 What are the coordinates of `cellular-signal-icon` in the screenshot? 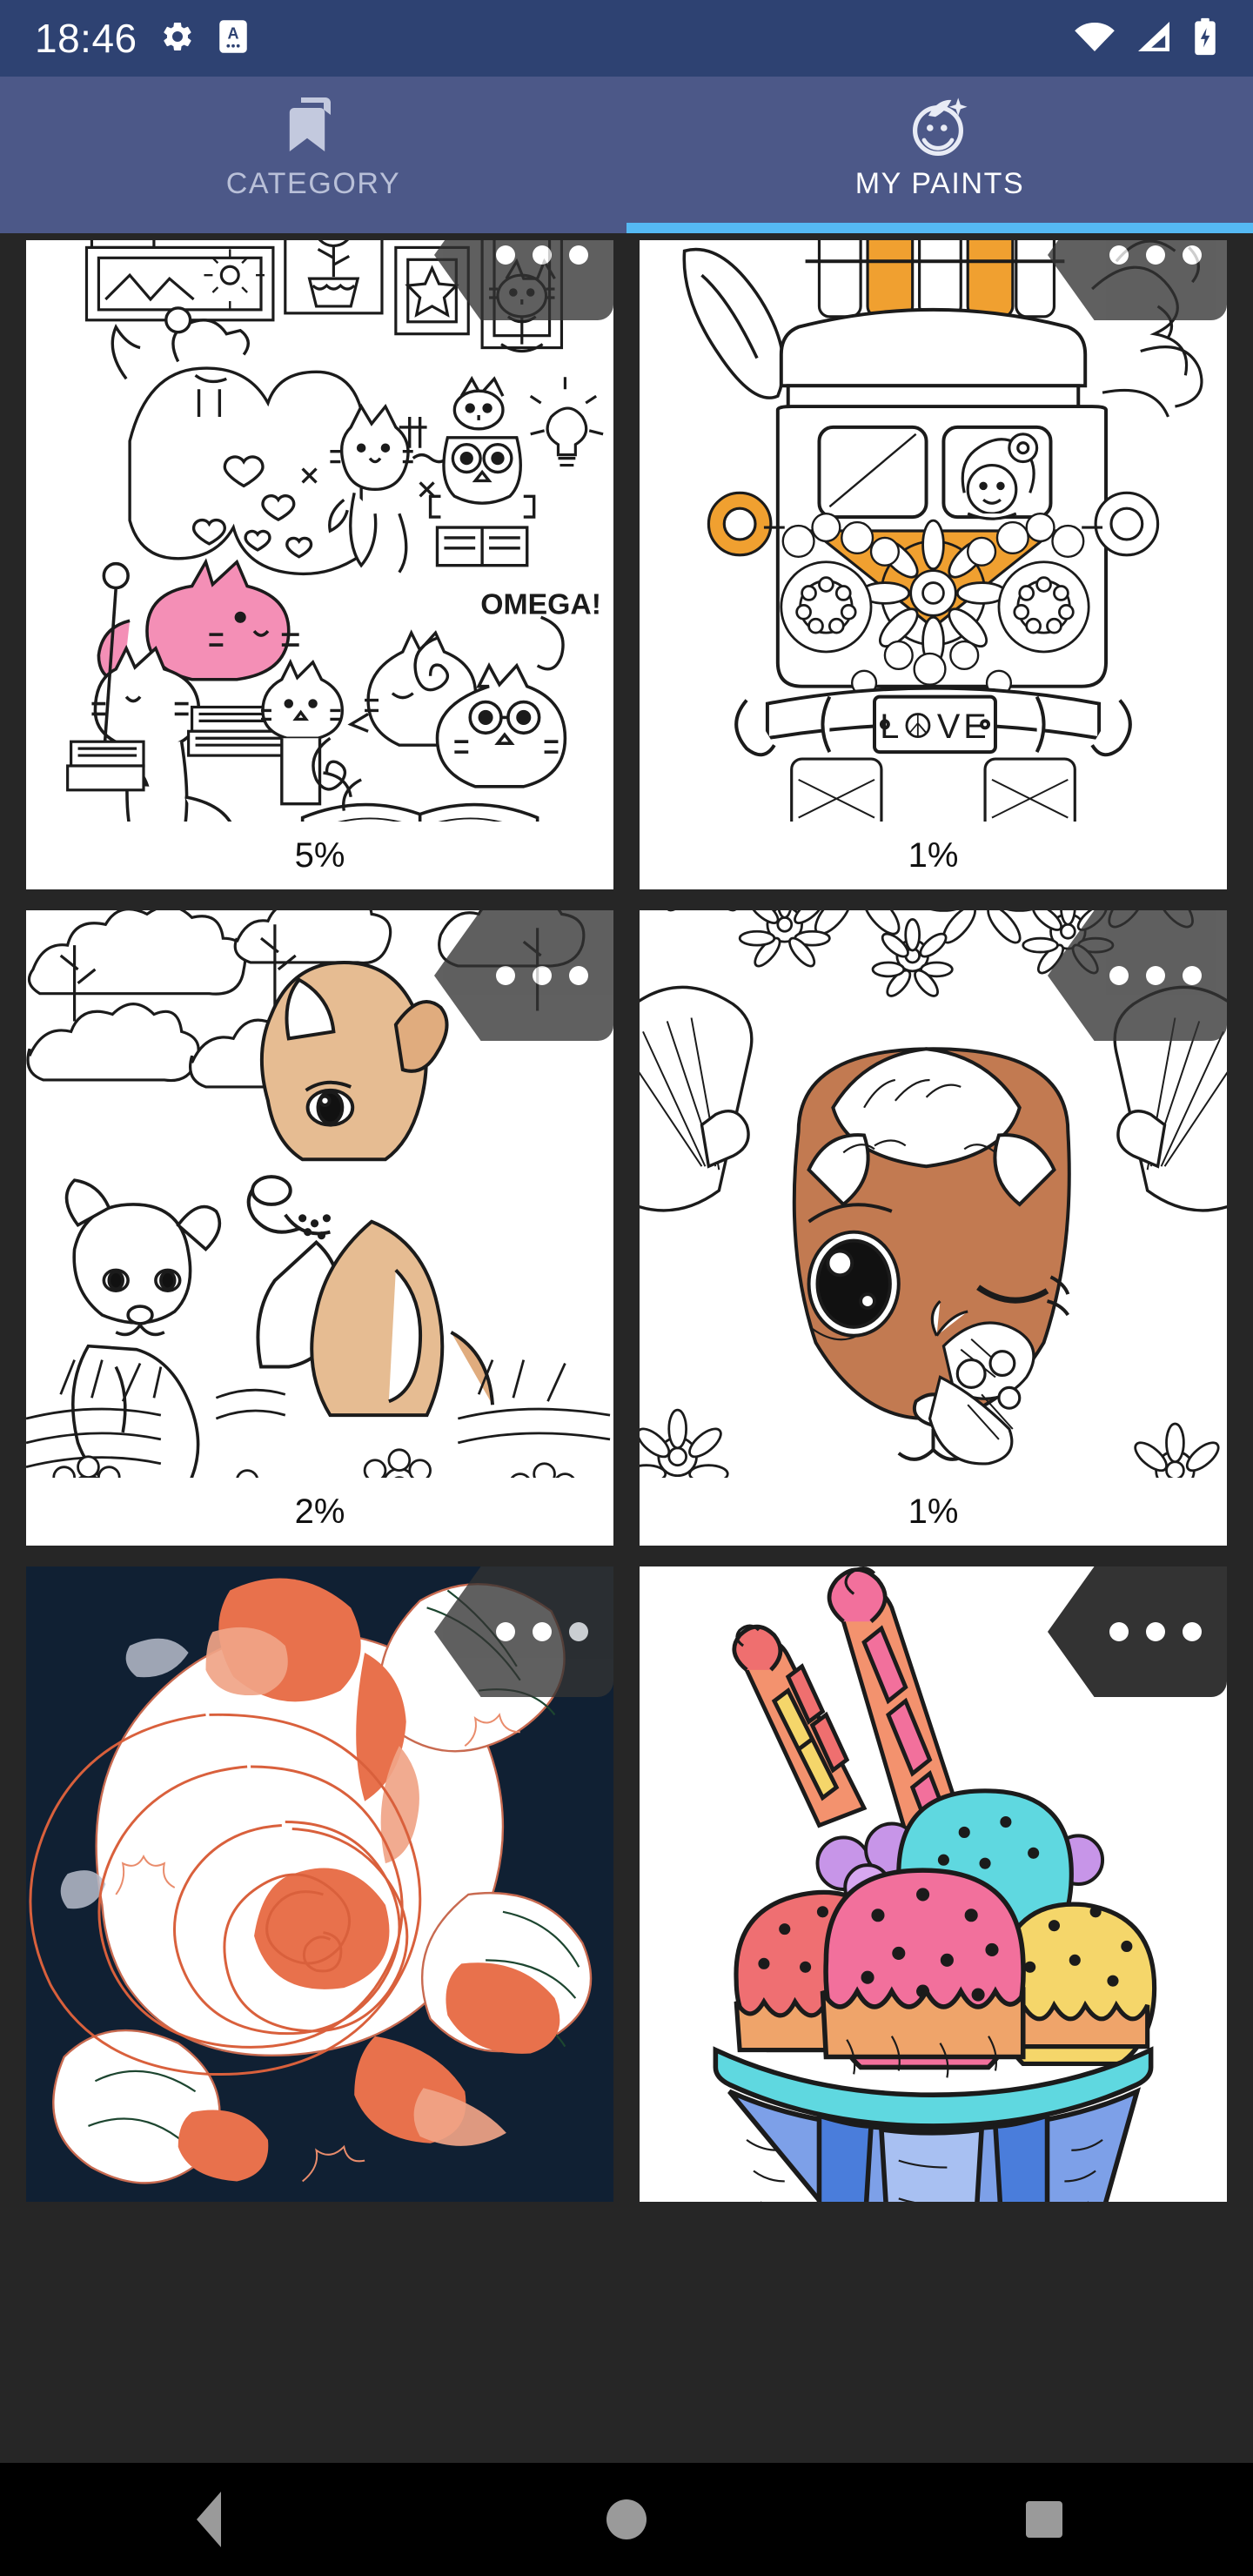 It's located at (1154, 38).